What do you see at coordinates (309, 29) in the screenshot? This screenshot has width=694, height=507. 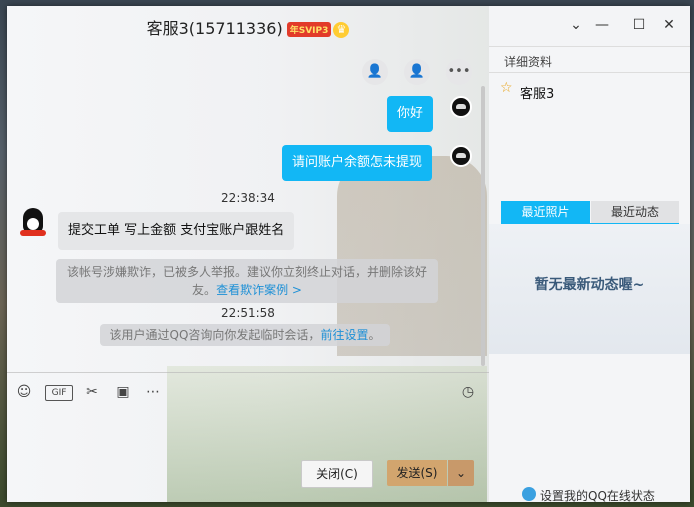 I see `svip-badge: 年SVIP3` at bounding box center [309, 29].